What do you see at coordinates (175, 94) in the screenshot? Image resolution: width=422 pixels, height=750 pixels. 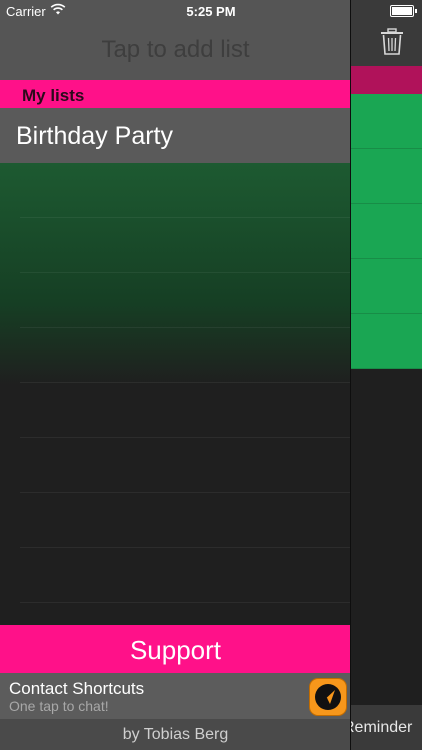 I see `my-lists-header: My lists` at bounding box center [175, 94].